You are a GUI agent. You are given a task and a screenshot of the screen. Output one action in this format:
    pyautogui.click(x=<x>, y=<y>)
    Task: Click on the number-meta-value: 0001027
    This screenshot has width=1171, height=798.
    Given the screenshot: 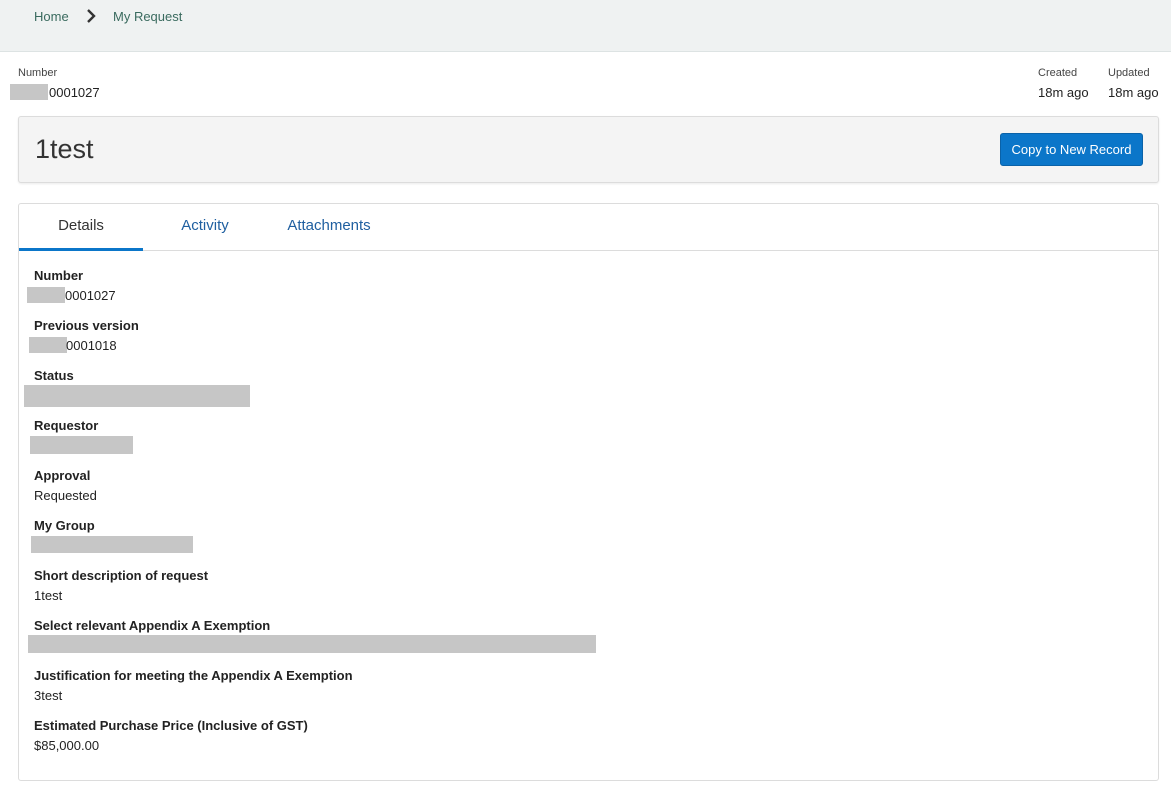 What is the action you would take?
    pyautogui.click(x=74, y=92)
    